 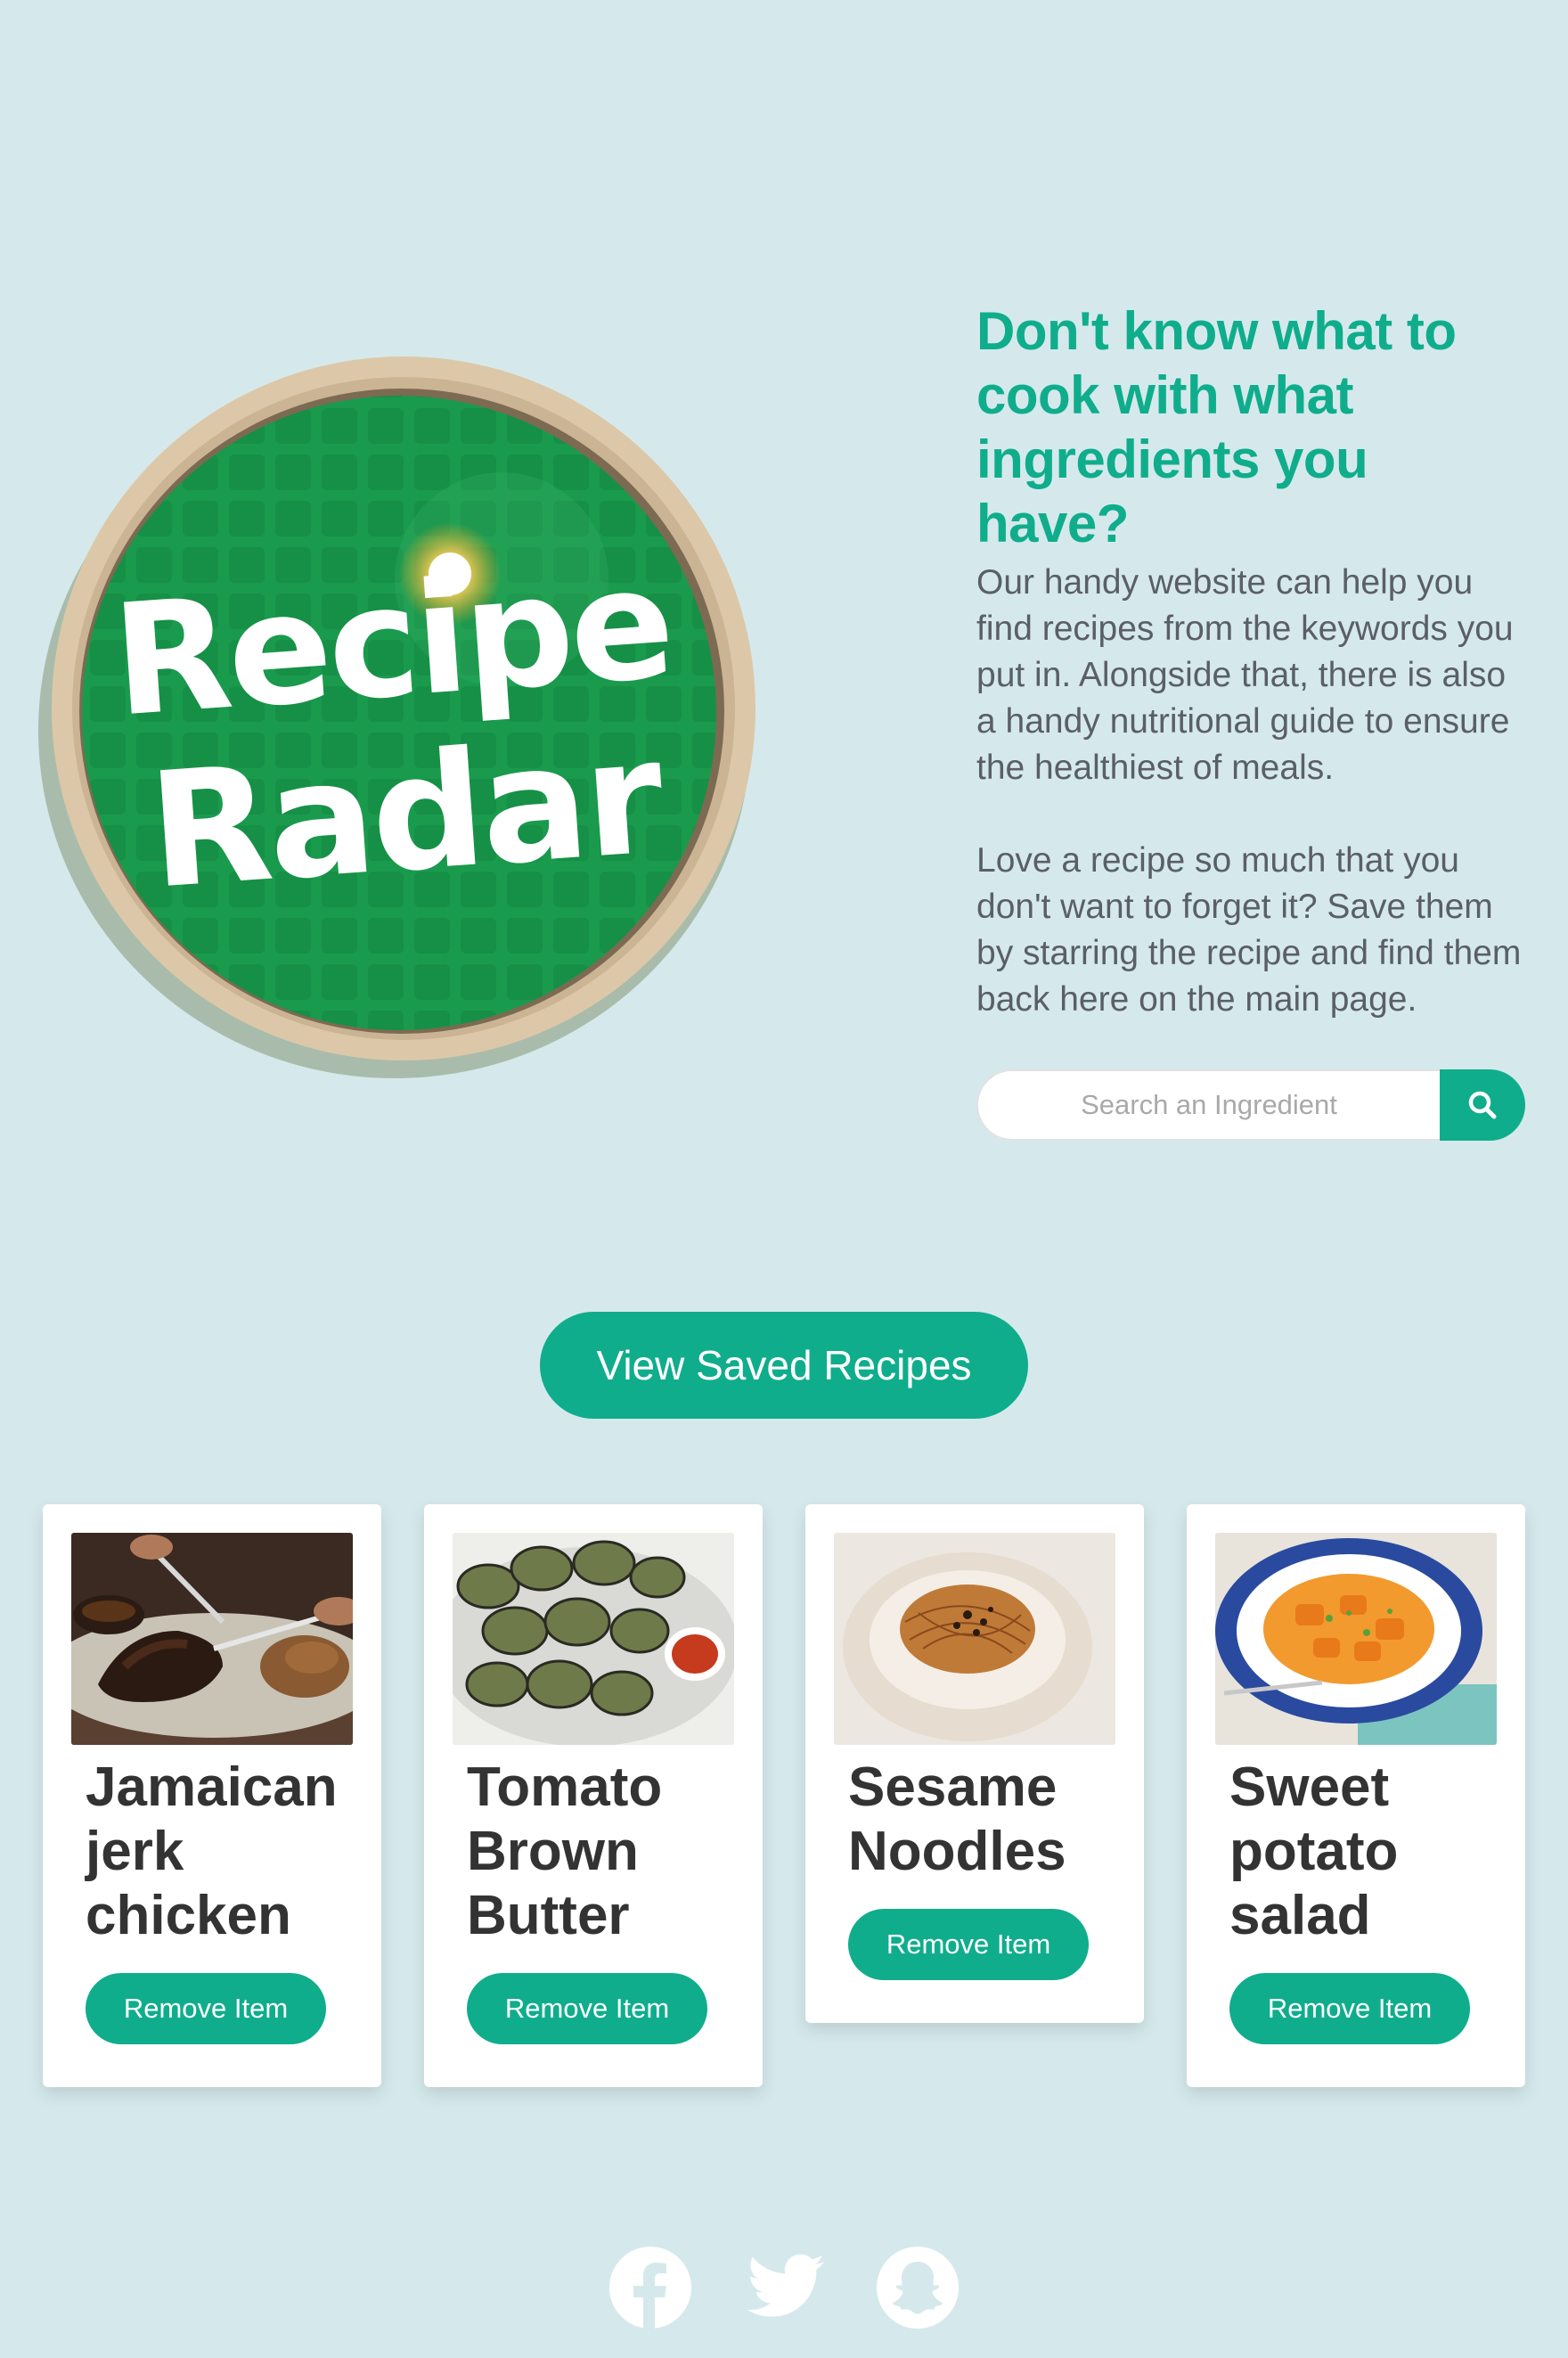 I want to click on view-saved-recipes-button: View Saved Recipes, so click(x=784, y=1365).